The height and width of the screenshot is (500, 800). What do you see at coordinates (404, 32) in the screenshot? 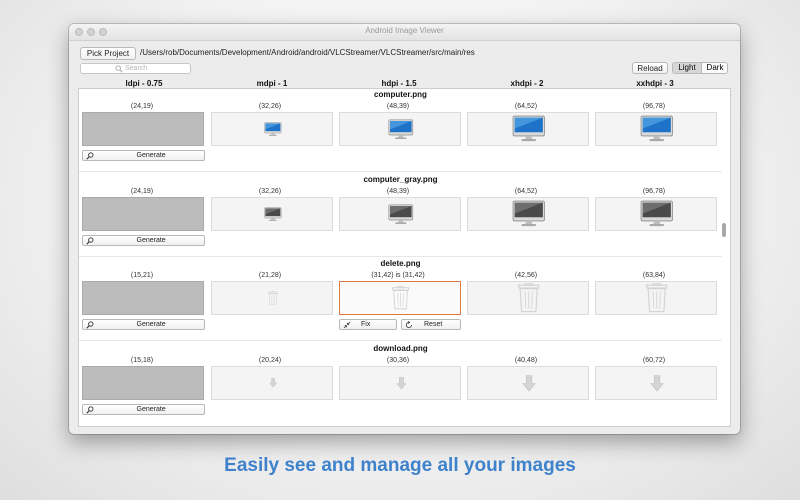
I see `title-bar: Android Image Viewer` at bounding box center [404, 32].